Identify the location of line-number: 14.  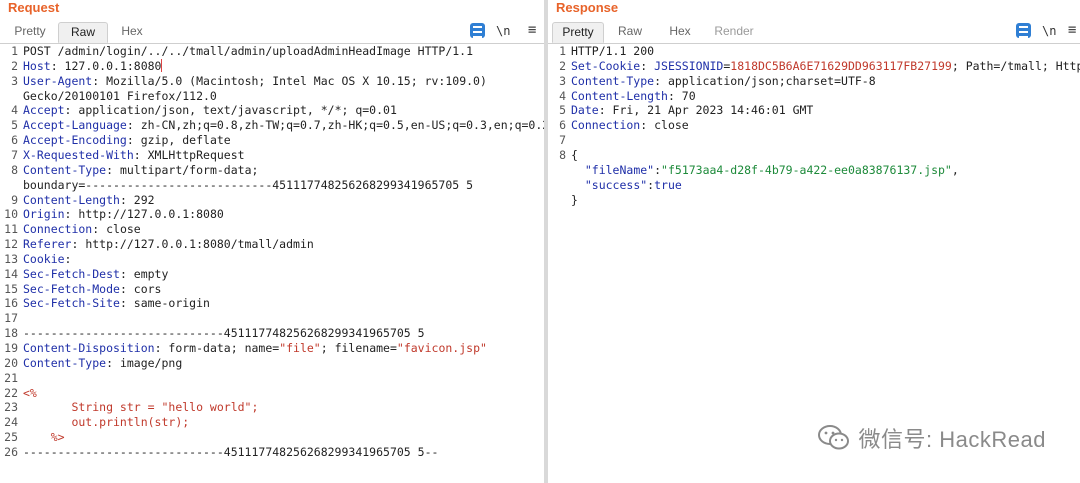
(11, 273).